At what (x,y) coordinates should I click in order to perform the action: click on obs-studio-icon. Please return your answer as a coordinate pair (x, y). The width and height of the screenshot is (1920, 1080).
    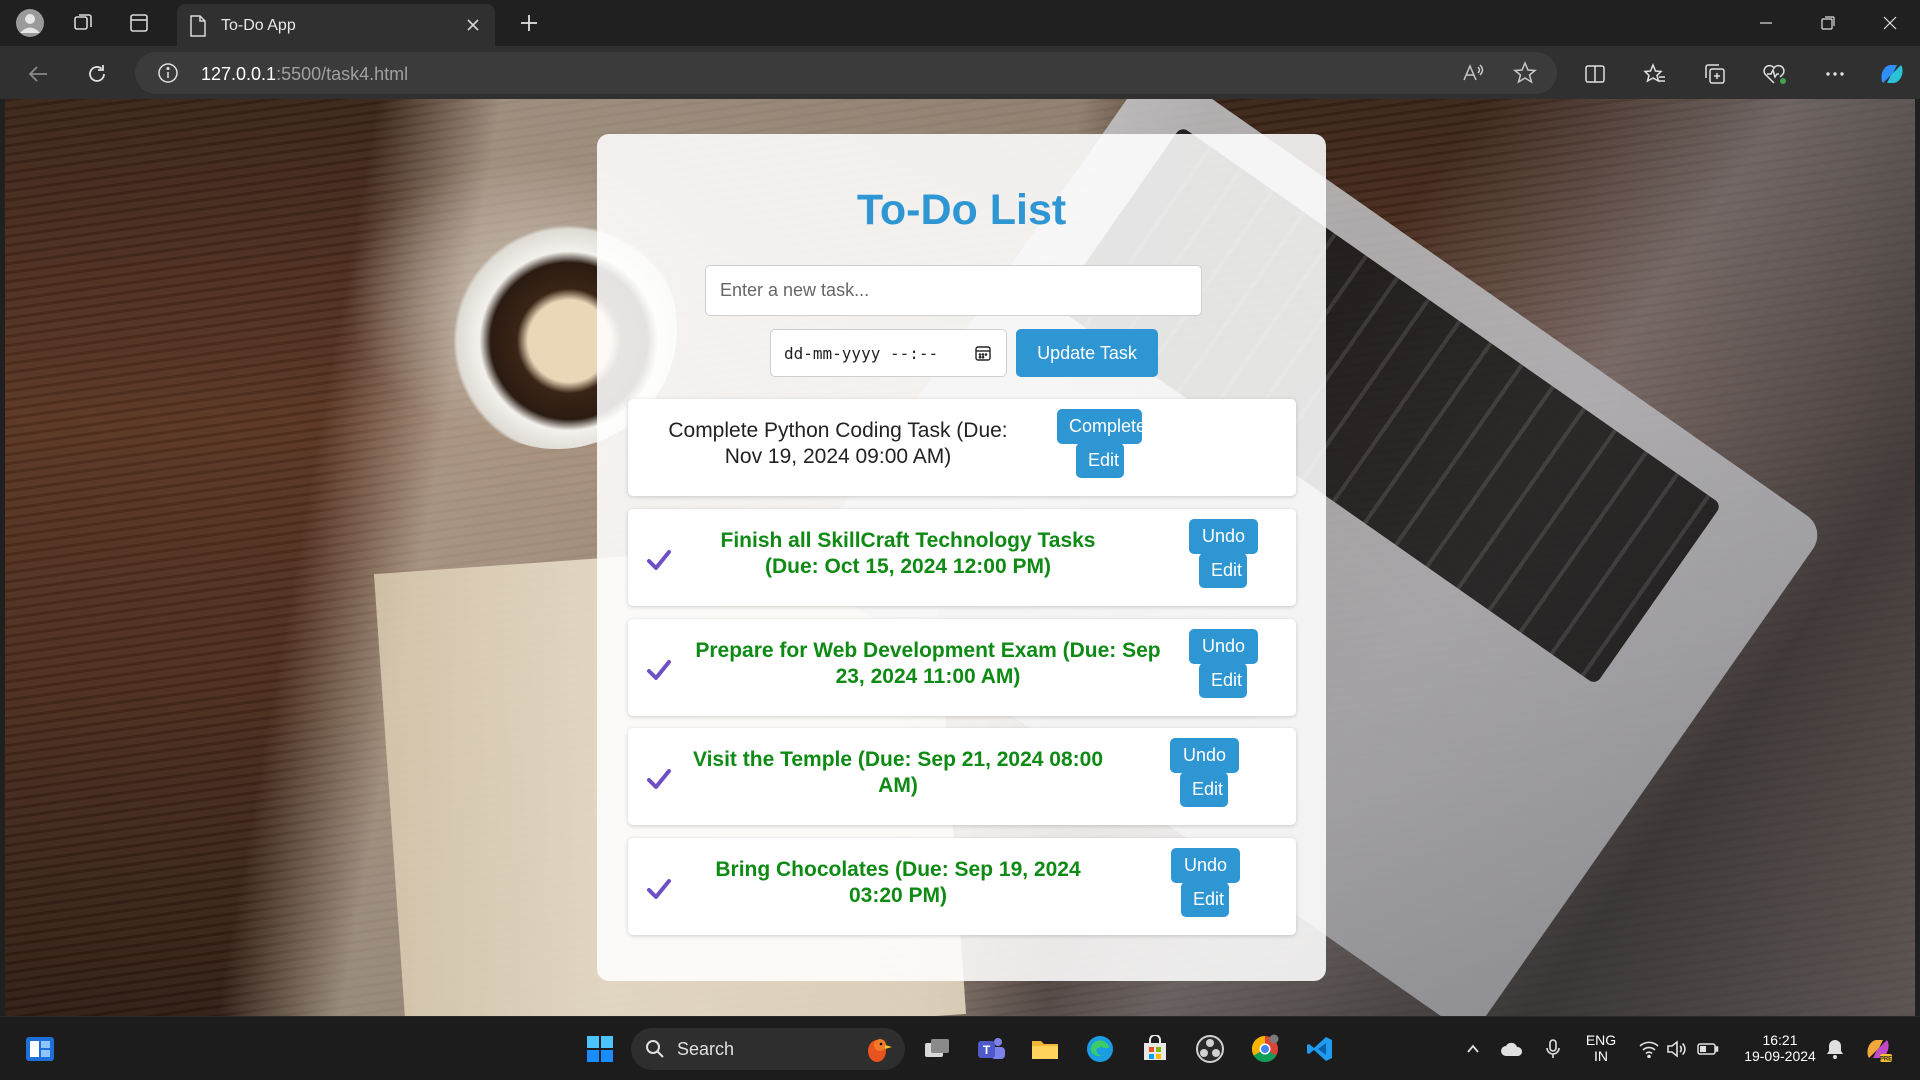
    Looking at the image, I should click on (1210, 1049).